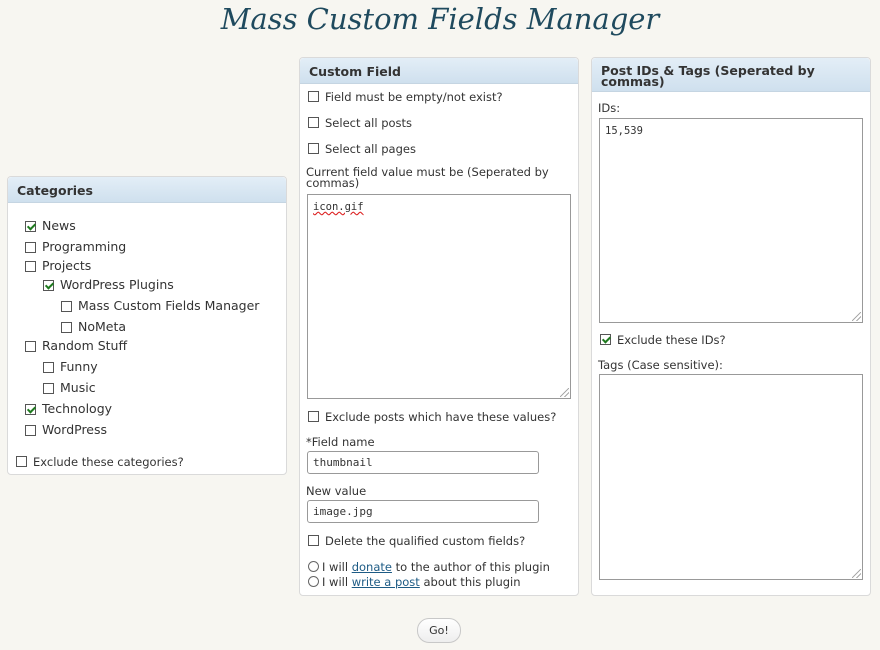 This screenshot has height=650, width=880. I want to click on category-checkbox-mass-custom-fields-manager, so click(66, 306).